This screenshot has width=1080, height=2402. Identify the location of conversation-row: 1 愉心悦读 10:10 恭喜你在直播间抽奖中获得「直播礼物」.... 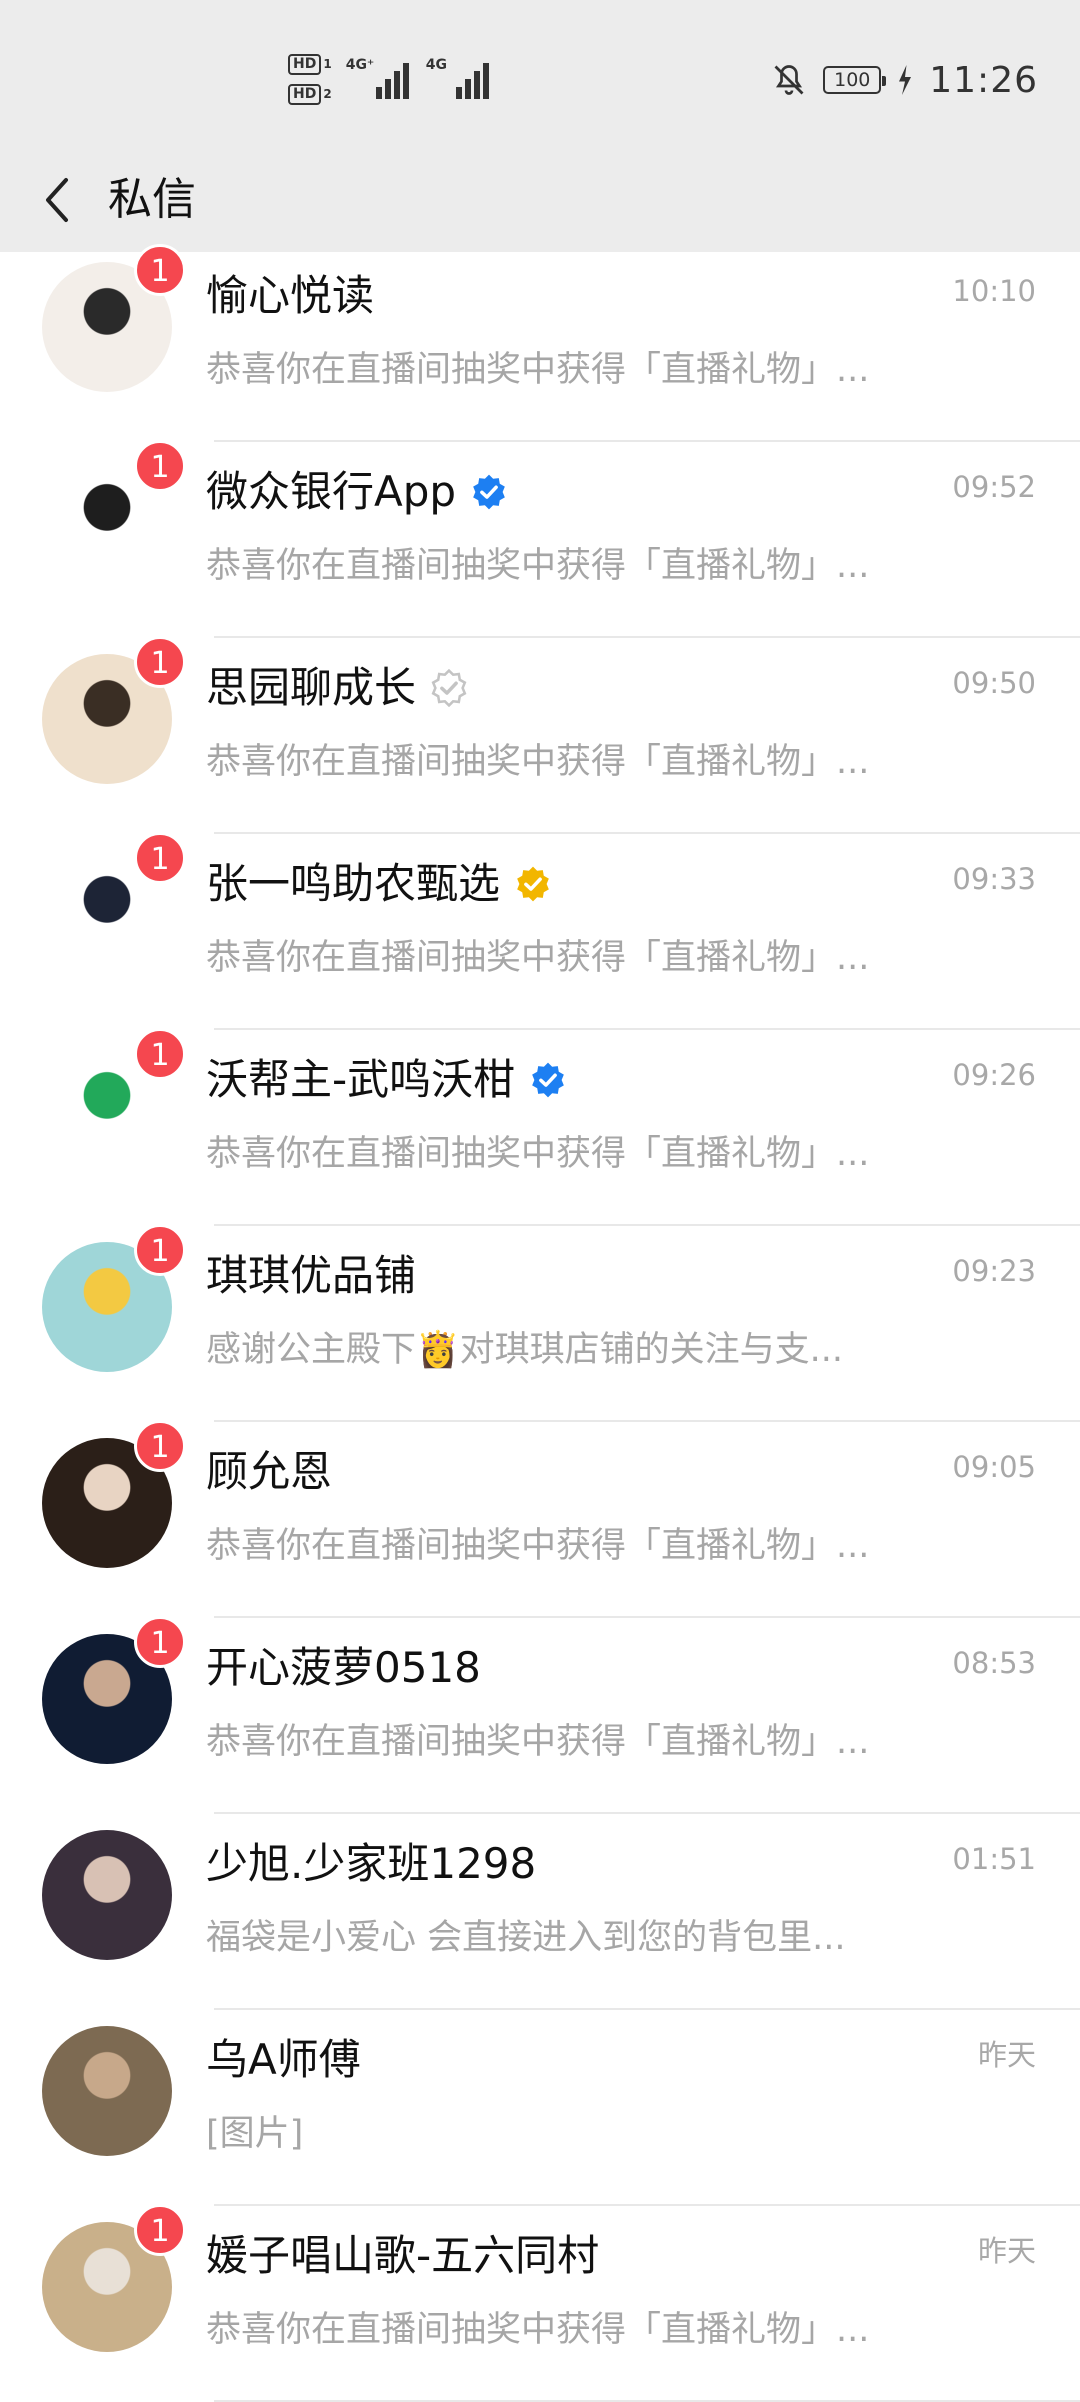
(540, 343).